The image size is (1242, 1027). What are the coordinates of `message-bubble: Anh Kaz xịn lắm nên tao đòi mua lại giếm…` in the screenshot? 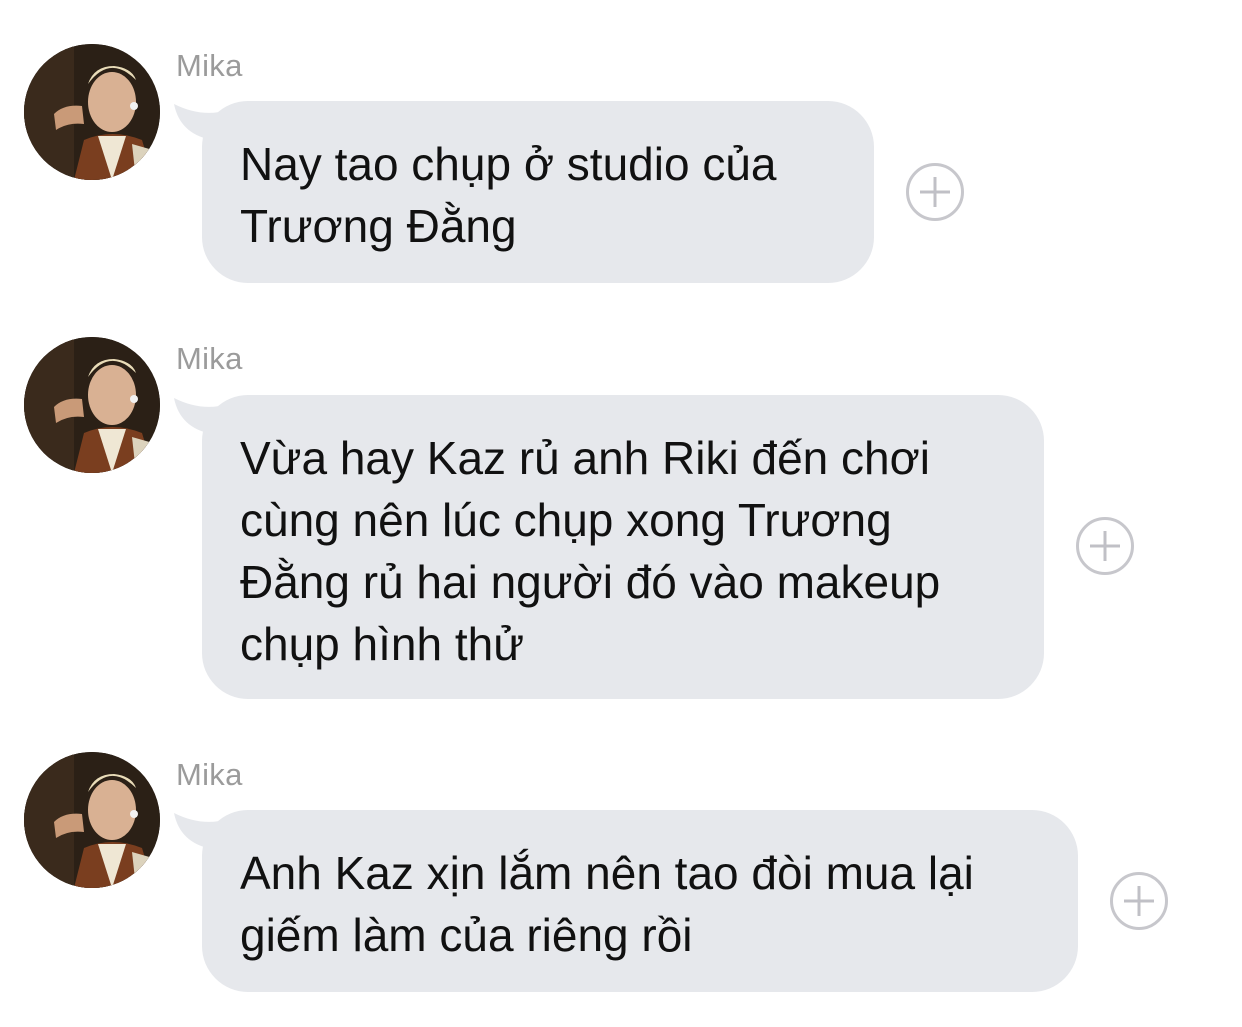 It's located at (640, 901).